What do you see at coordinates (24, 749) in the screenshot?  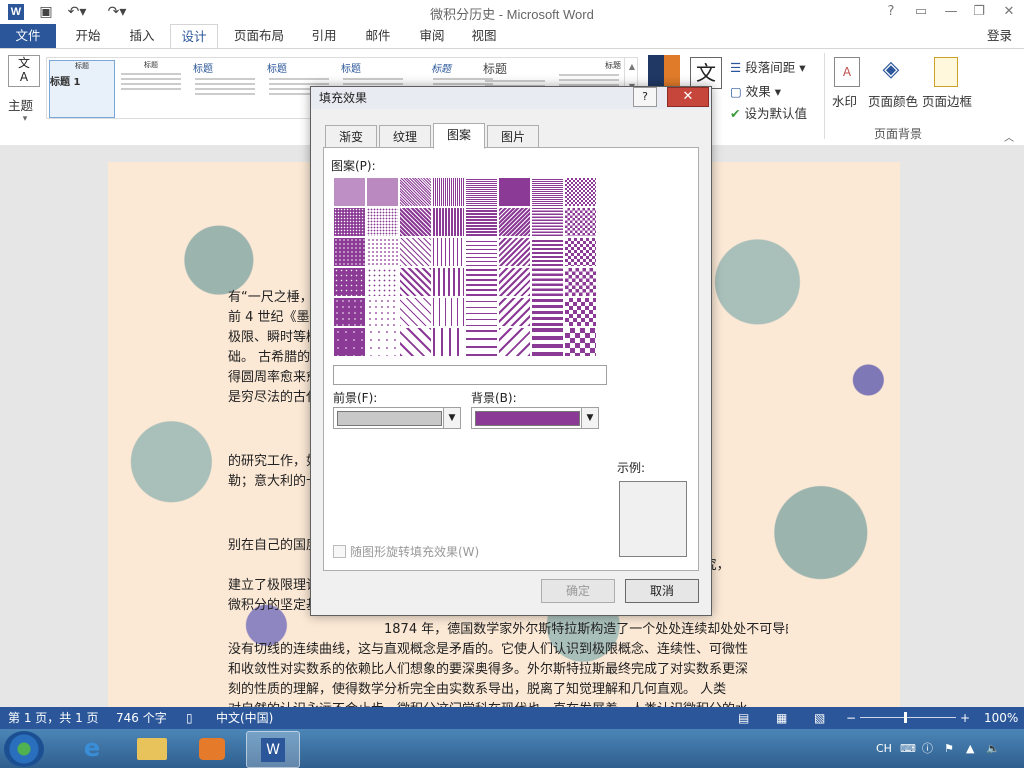 I see `start-button-icon` at bounding box center [24, 749].